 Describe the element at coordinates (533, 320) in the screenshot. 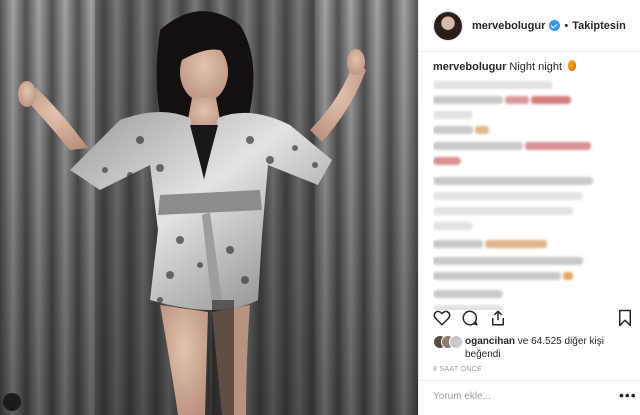

I see `post-actions` at that location.